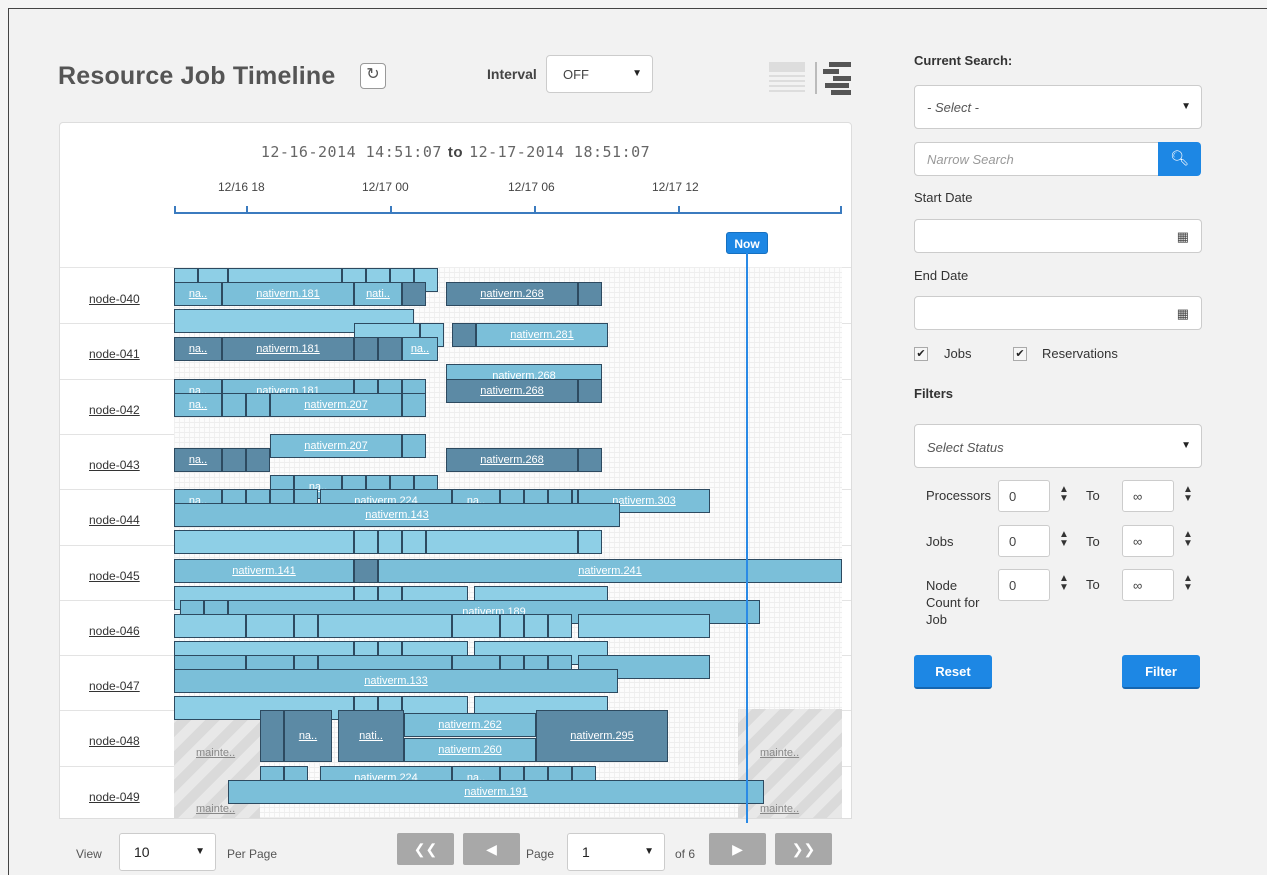 The width and height of the screenshot is (1267, 875). What do you see at coordinates (167, 852) in the screenshot?
I see `per-page-select: 10 ▼` at bounding box center [167, 852].